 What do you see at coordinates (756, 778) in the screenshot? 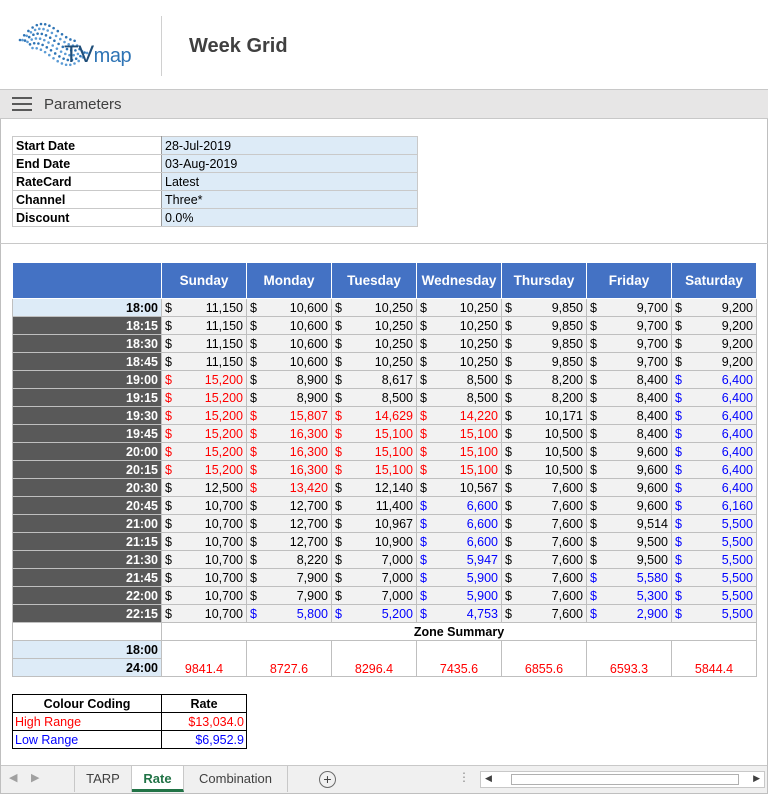
I see `scroll-right-icon: ▶` at bounding box center [756, 778].